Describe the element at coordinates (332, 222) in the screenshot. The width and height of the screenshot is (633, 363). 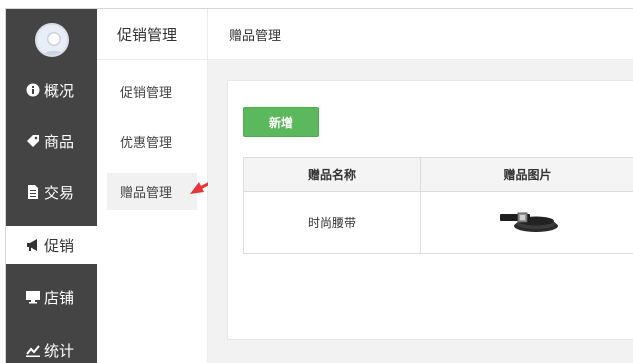
I see `gift-name-cell: 时尚腰带` at that location.